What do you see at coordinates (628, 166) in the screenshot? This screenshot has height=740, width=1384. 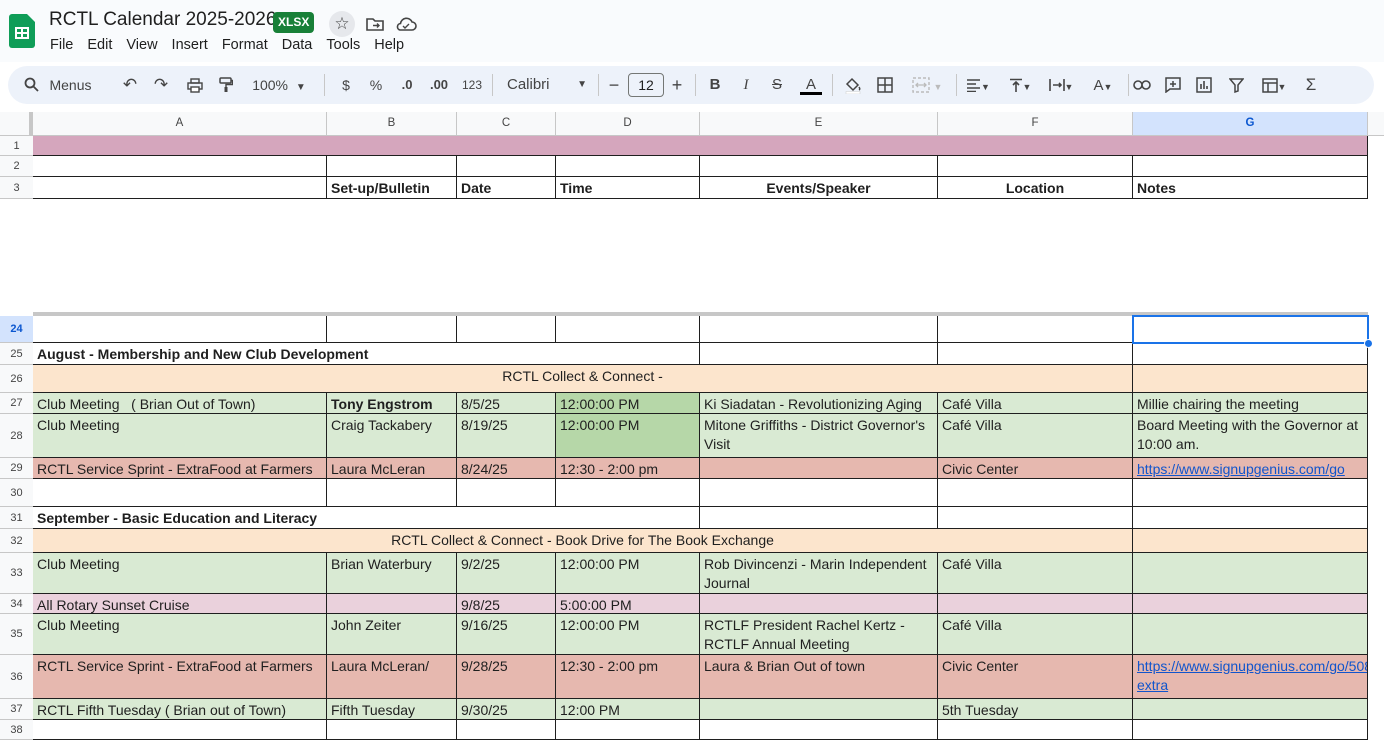 I see `cell-d2` at bounding box center [628, 166].